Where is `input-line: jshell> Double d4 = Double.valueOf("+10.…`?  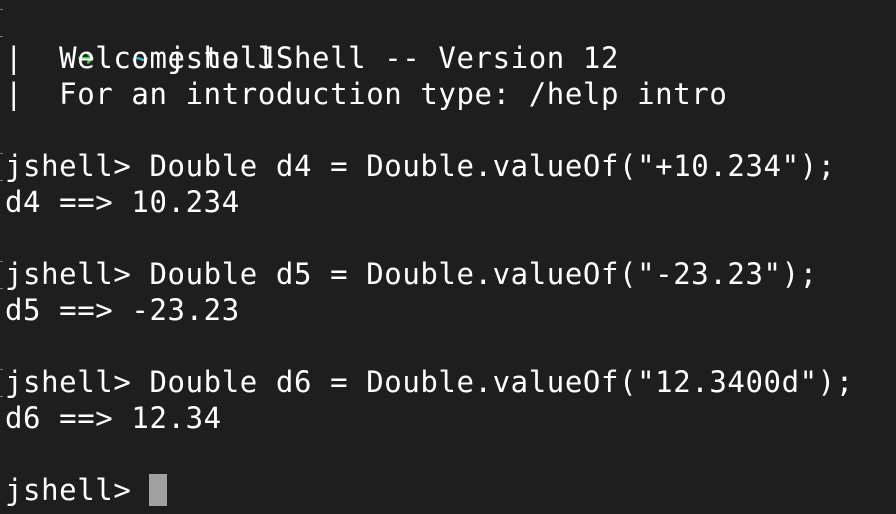 input-line: jshell> Double d4 = Double.valueOf("+10.… is located at coordinates (448, 166).